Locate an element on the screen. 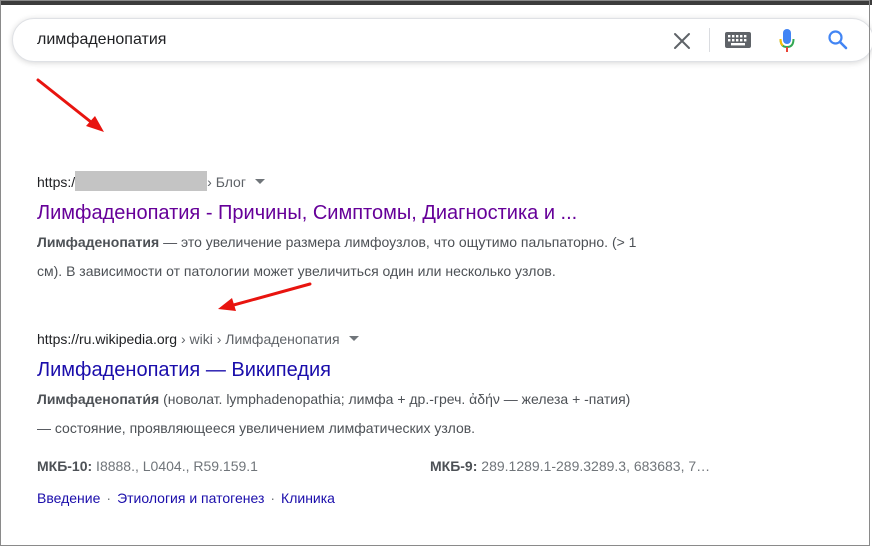  result-url-breadcrumb: › Блог is located at coordinates (226, 182).